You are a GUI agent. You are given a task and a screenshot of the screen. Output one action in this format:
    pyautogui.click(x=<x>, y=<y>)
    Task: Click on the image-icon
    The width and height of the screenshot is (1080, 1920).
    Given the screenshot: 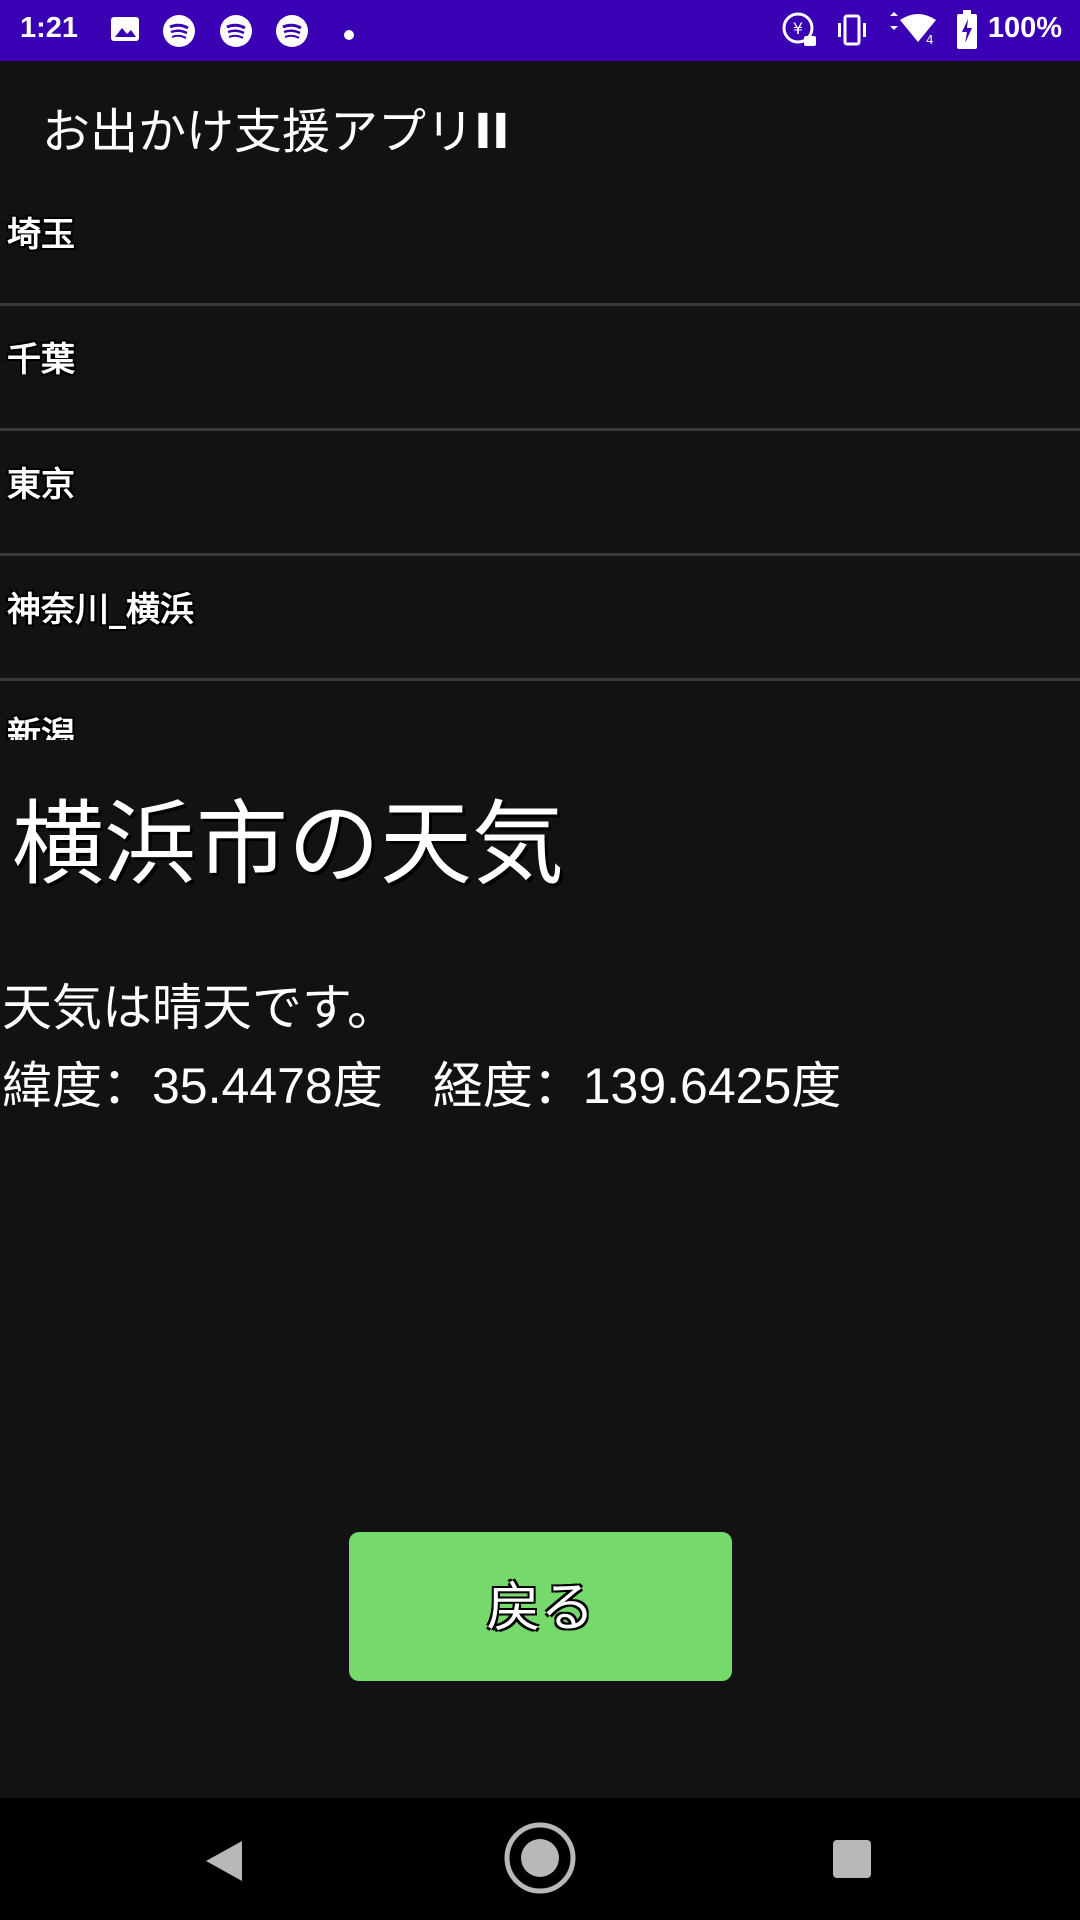 What is the action you would take?
    pyautogui.click(x=125, y=31)
    